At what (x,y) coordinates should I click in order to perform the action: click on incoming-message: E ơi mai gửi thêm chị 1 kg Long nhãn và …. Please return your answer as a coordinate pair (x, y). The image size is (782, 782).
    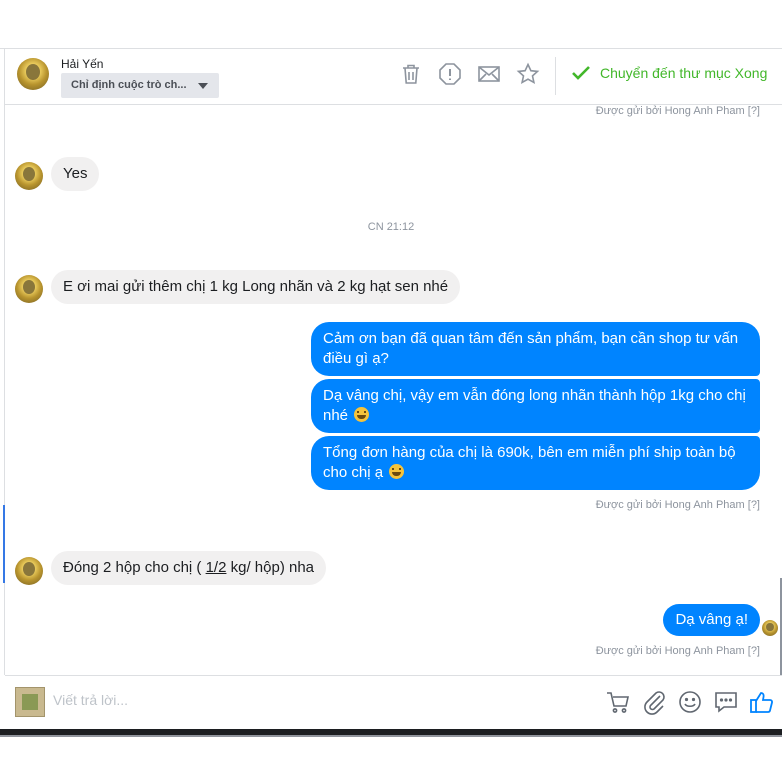
    Looking at the image, I should click on (256, 287).